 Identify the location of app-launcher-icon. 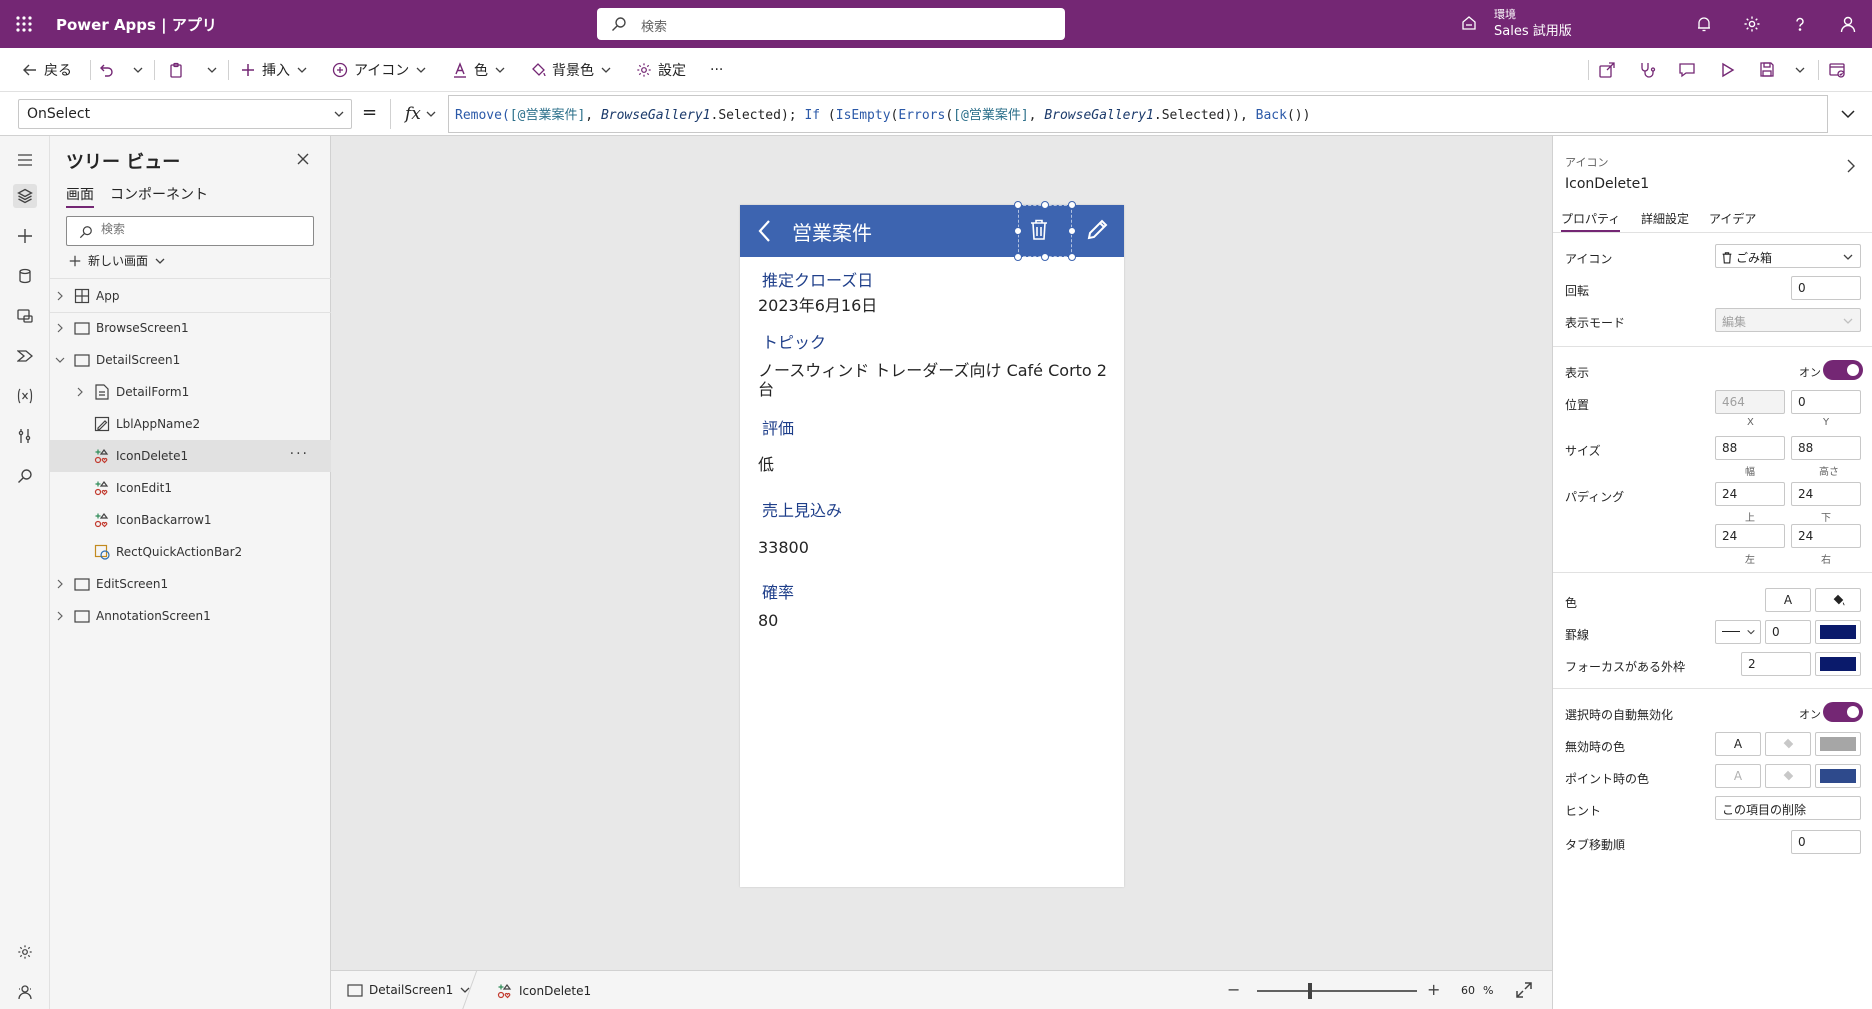
(24, 24).